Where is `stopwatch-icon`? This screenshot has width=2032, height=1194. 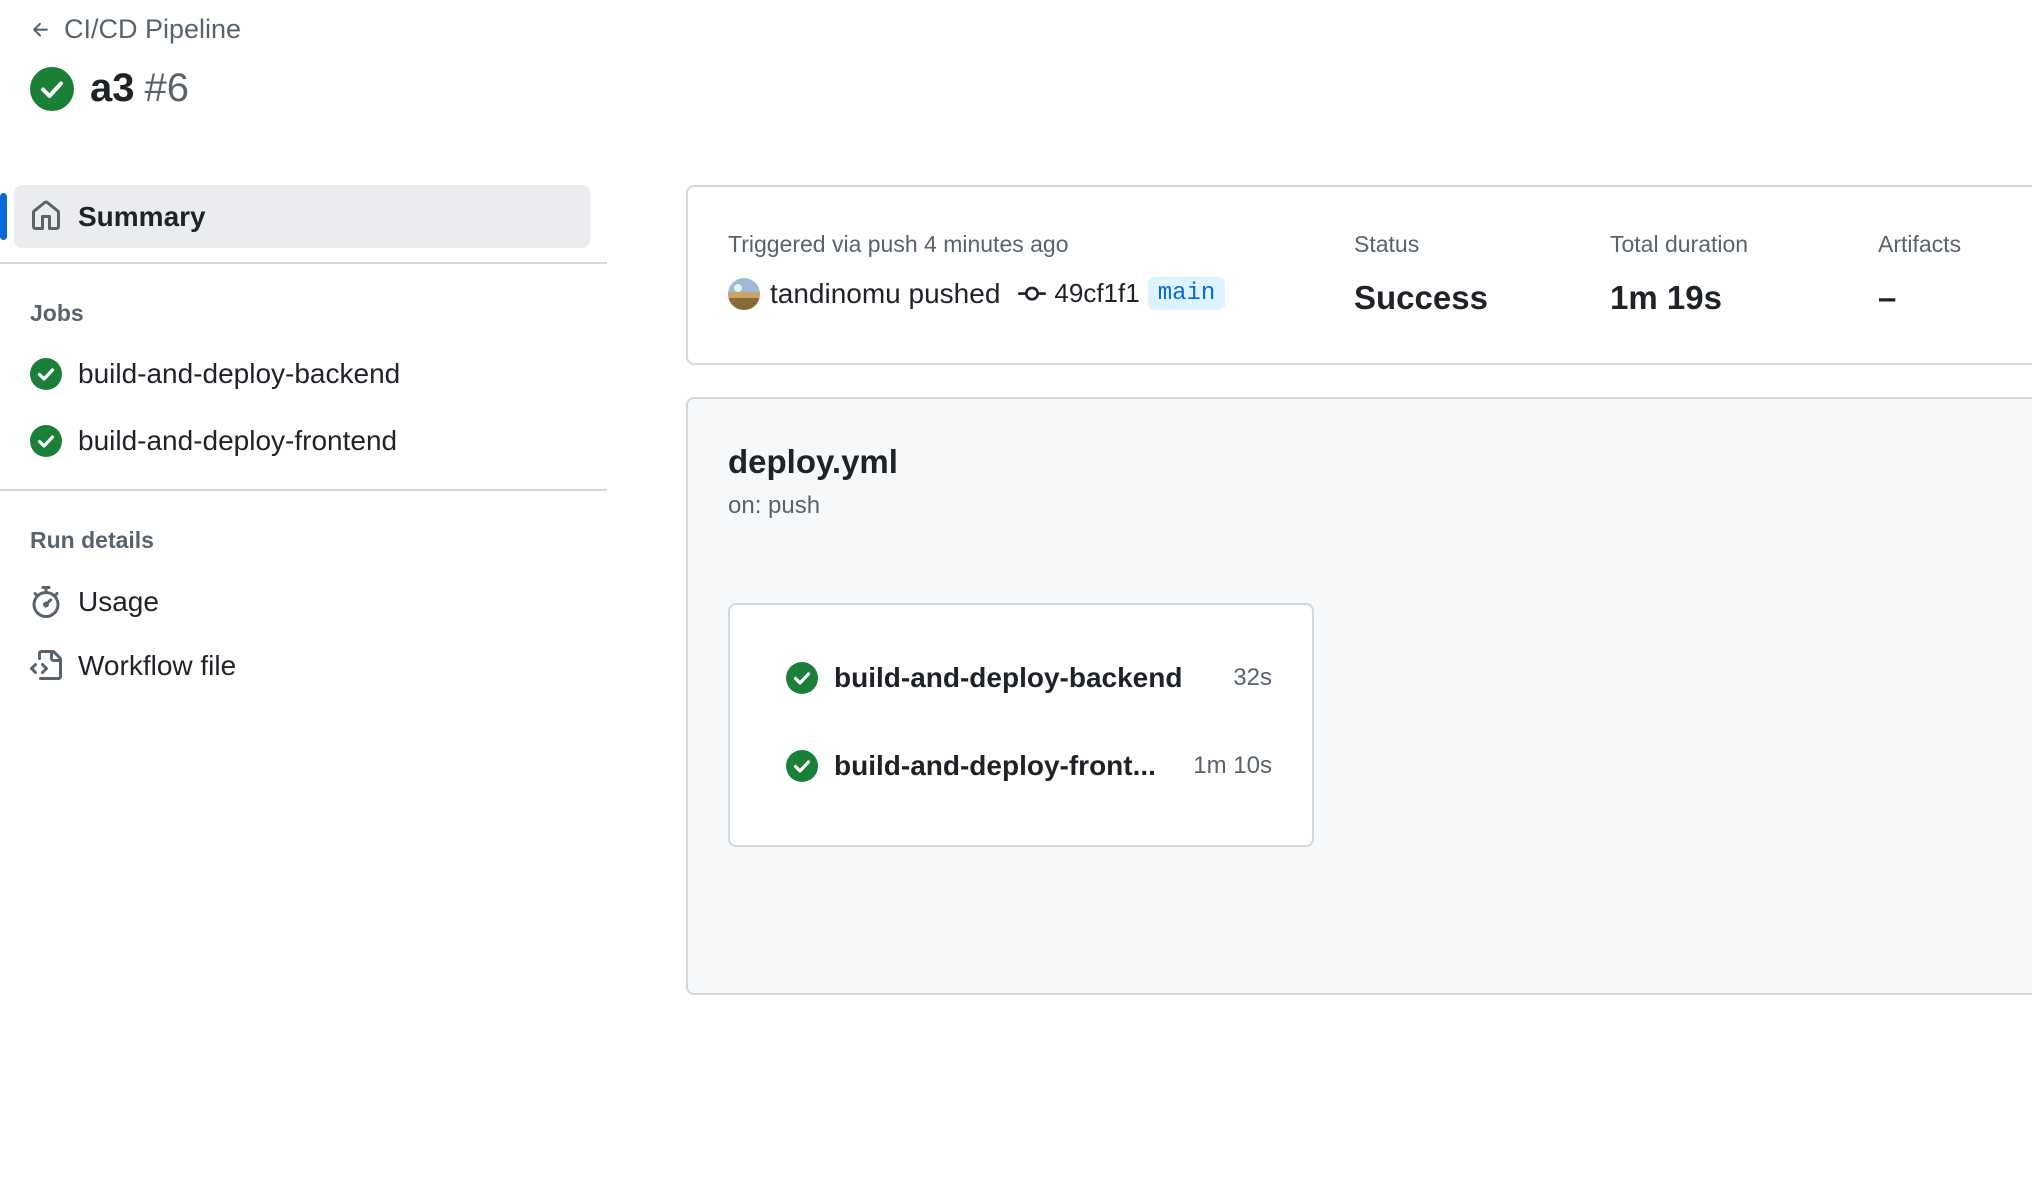
stopwatch-icon is located at coordinates (46, 602).